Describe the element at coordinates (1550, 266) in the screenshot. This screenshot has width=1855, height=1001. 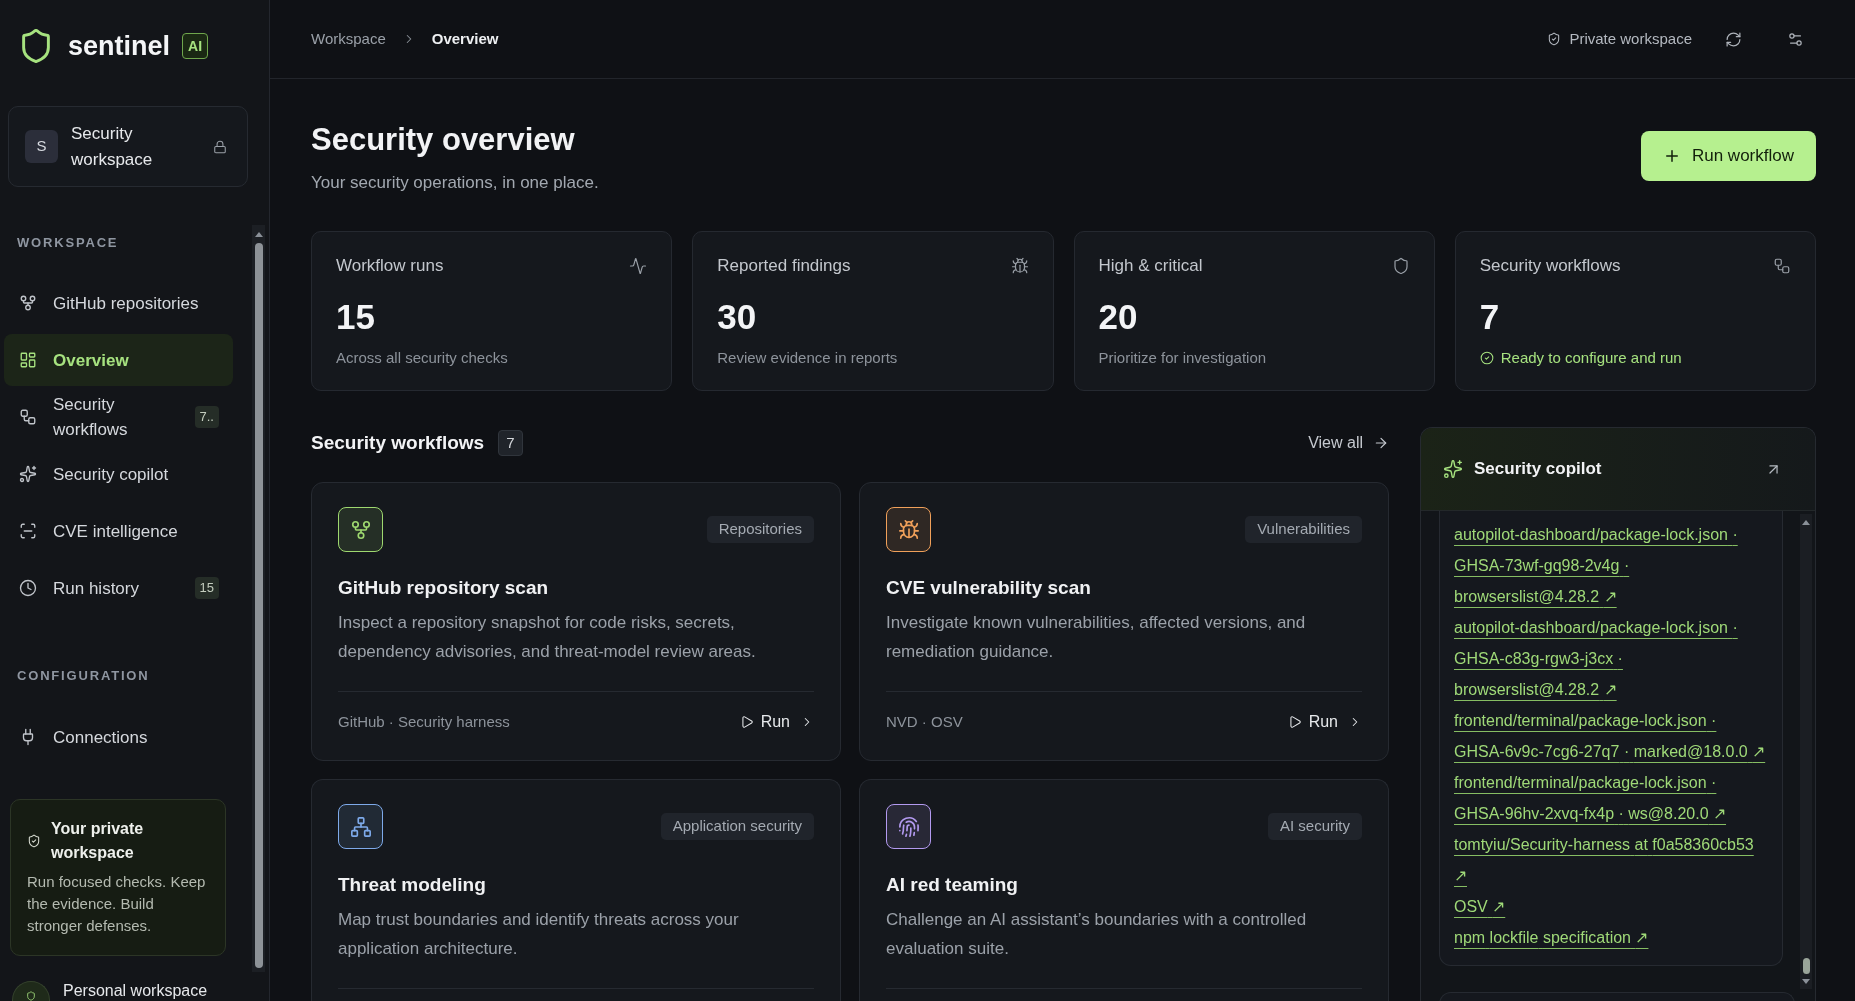
I see `stat-label: Security workflows` at that location.